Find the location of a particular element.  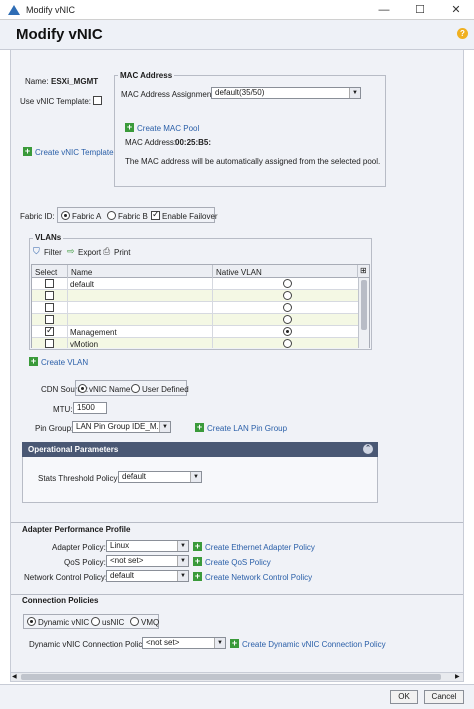

mac-address-label: MAC Address: is located at coordinates (151, 142).